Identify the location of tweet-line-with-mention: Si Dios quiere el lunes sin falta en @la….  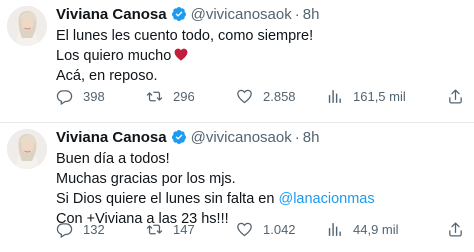
(260, 199).